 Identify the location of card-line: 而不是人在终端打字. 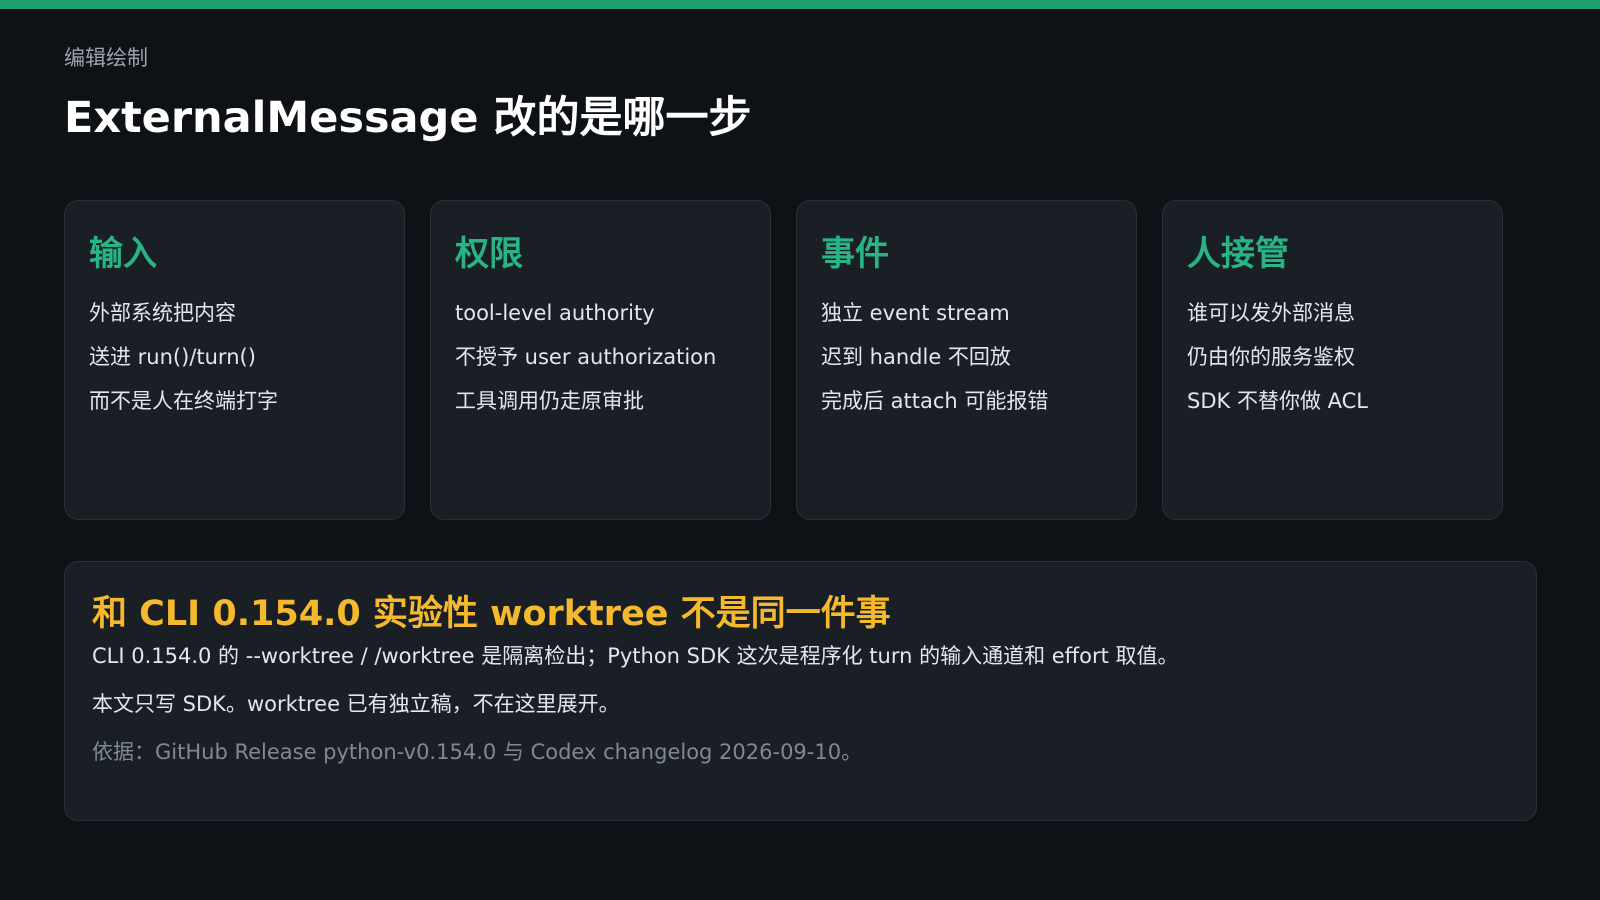
(183, 401).